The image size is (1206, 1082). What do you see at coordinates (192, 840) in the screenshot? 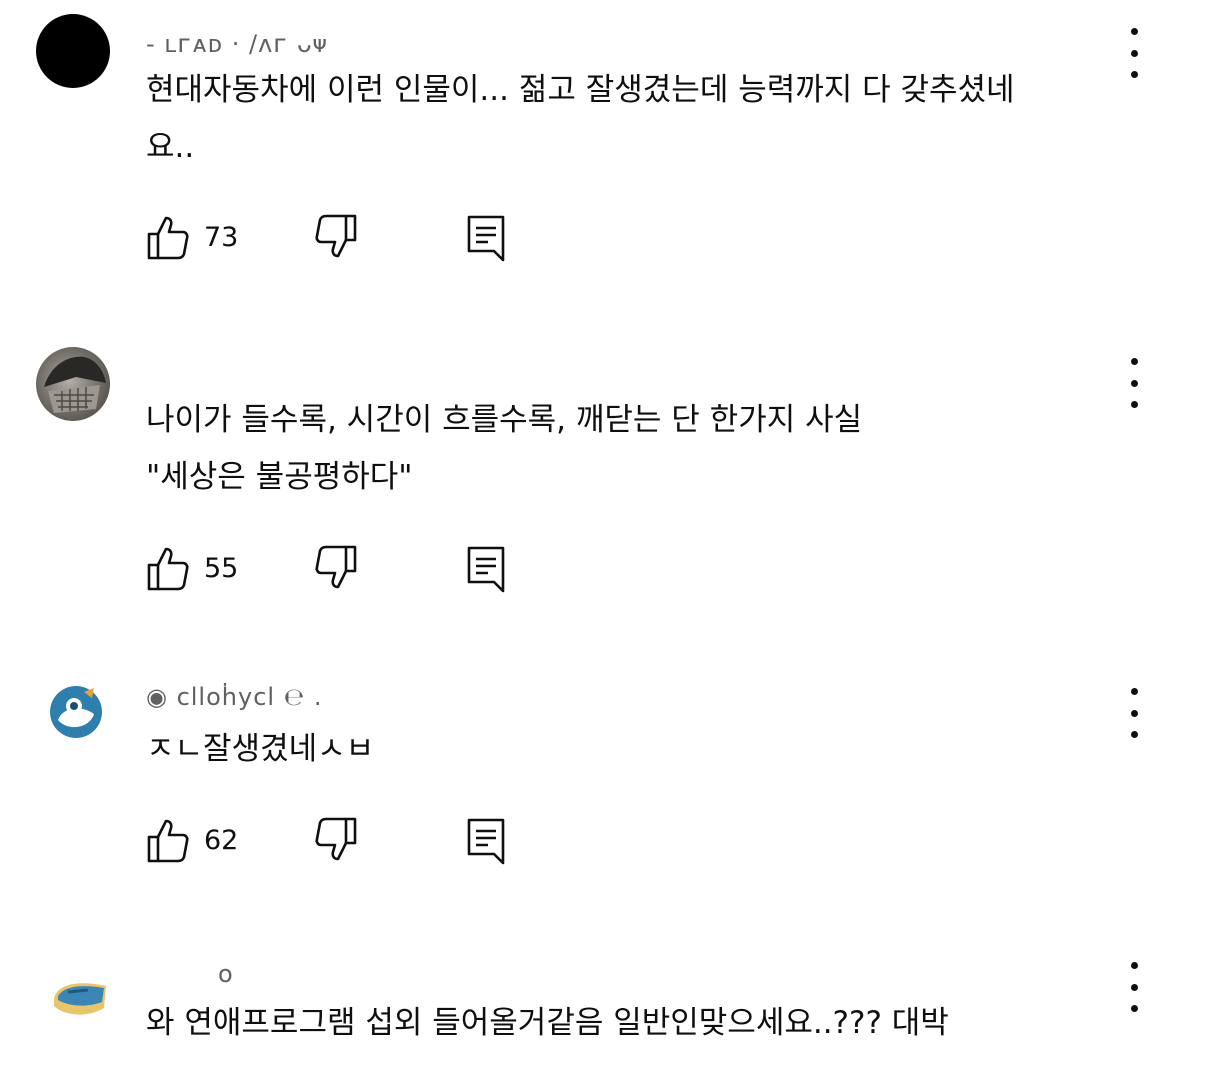
I see `like-button: 62` at bounding box center [192, 840].